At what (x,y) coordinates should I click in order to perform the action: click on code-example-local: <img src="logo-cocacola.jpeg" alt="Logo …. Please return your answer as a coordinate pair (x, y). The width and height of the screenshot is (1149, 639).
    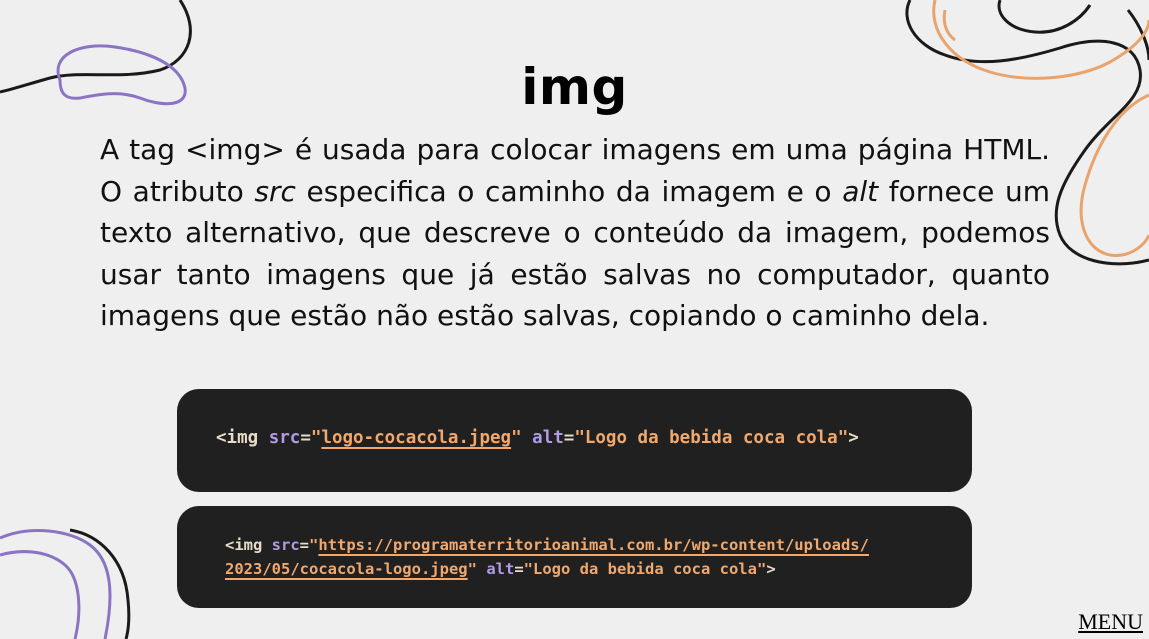
    Looking at the image, I should click on (574, 440).